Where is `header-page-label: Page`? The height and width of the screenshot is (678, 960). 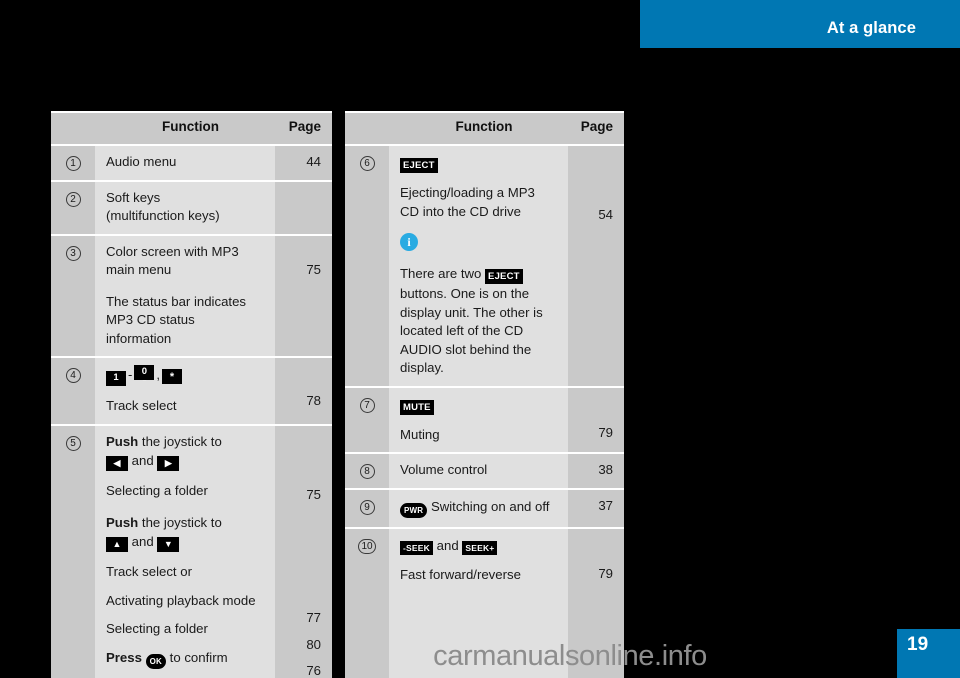 header-page-label: Page is located at coordinates (596, 126).